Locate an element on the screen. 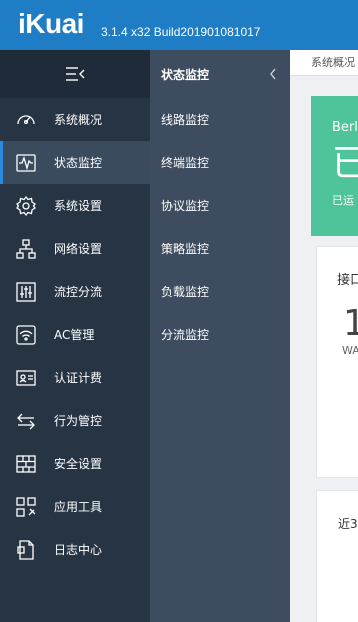 Image resolution: width=358 pixels, height=622 pixels. card-title: 接口 is located at coordinates (347, 280).